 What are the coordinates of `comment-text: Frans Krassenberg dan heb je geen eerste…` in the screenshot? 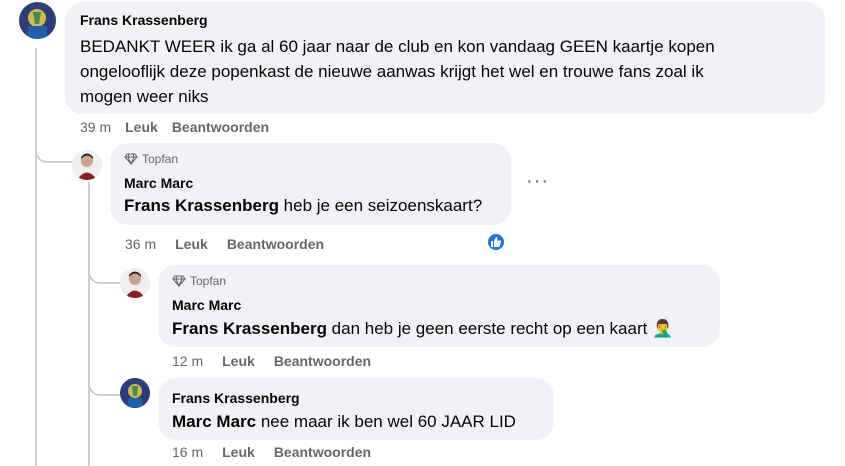 It's located at (422, 328).